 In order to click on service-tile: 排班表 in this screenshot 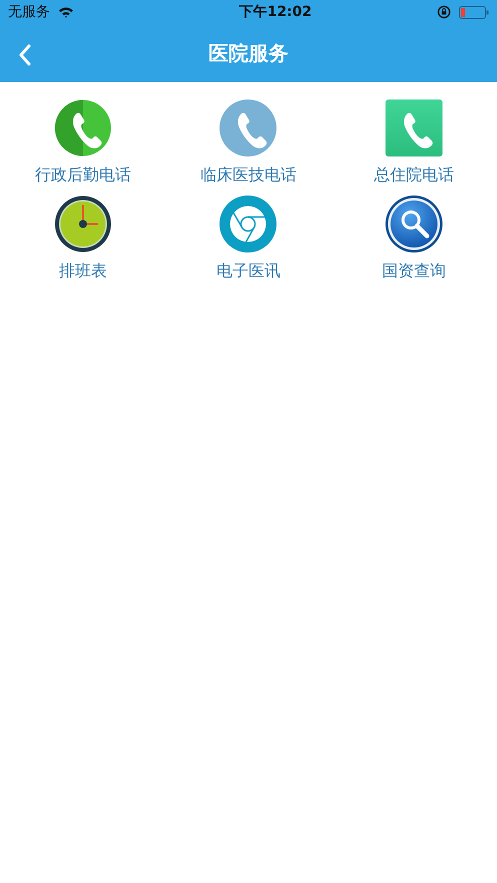, I will do `click(83, 239)`.